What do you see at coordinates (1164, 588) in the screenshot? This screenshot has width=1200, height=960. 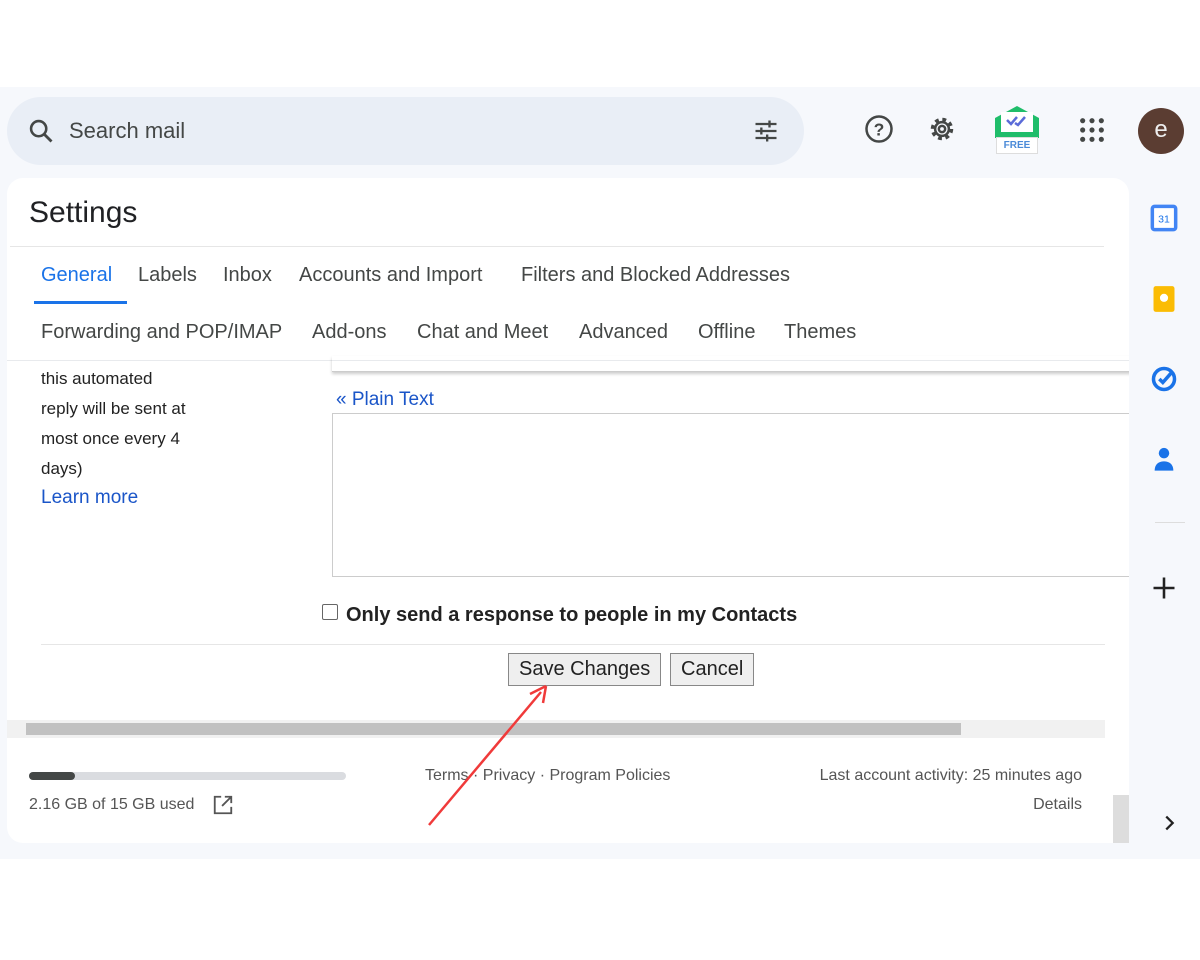 I see `add-icon` at bounding box center [1164, 588].